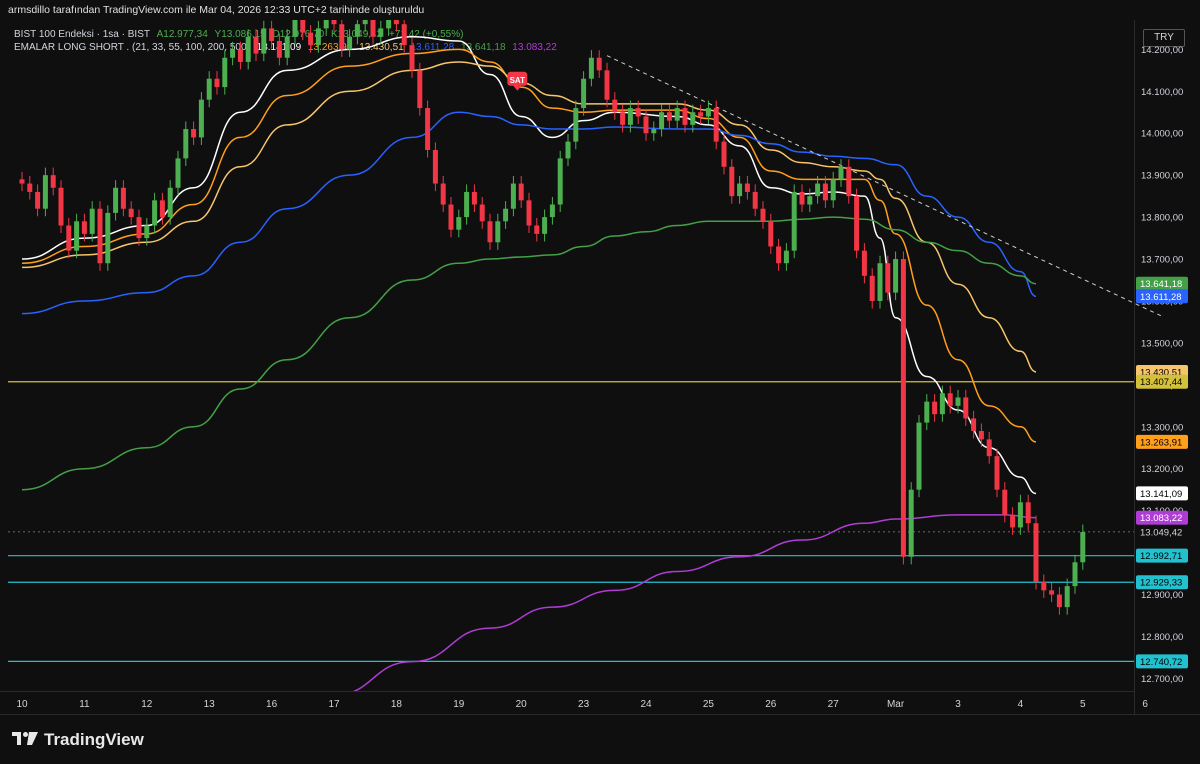 The image size is (1200, 764). Describe the element at coordinates (646, 704) in the screenshot. I see `x-tick-label: 24` at that location.